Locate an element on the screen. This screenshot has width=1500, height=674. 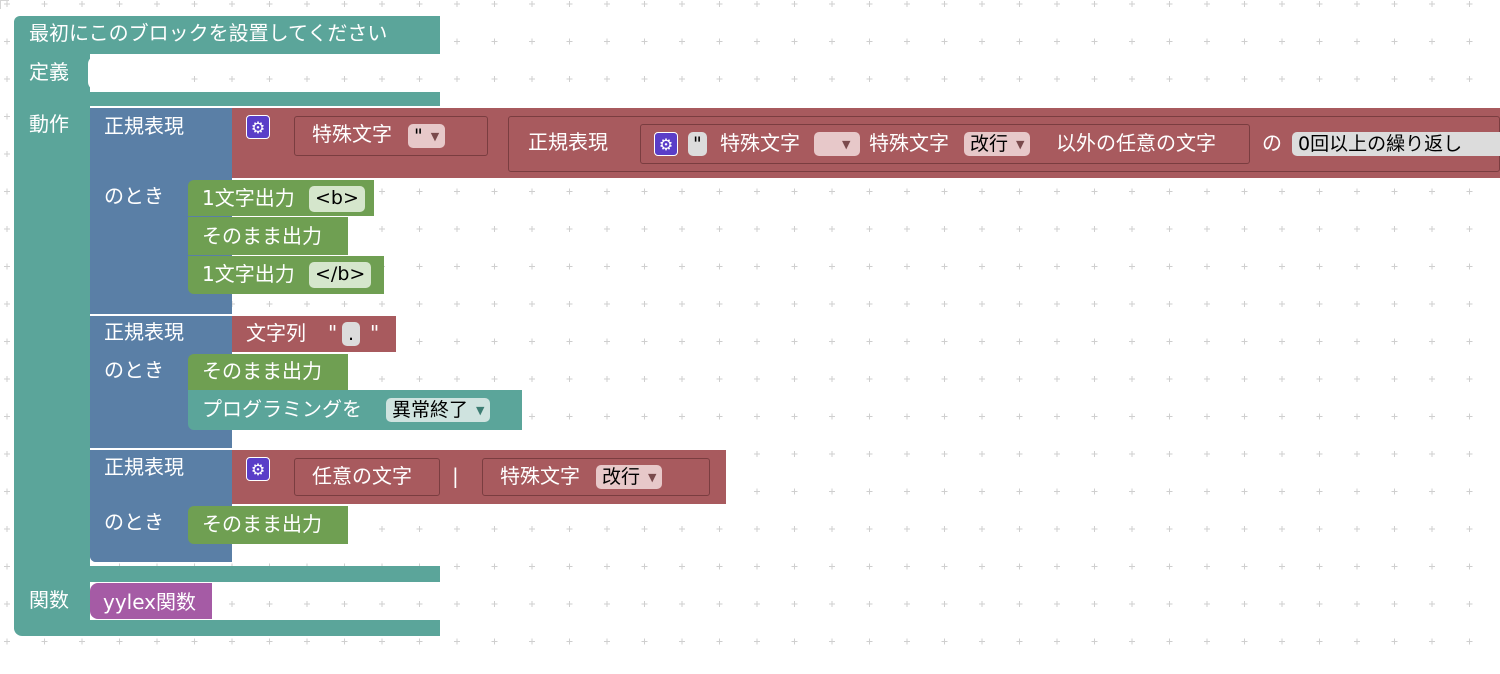
rule-1-regex-label: 正規表現 is located at coordinates (144, 126).